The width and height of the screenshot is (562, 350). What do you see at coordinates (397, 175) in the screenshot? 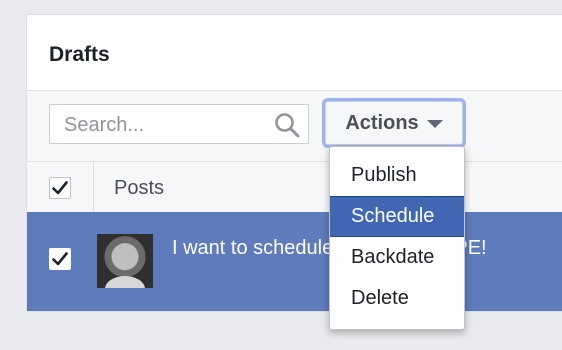
I see `menu-item-publish: Publish` at bounding box center [397, 175].